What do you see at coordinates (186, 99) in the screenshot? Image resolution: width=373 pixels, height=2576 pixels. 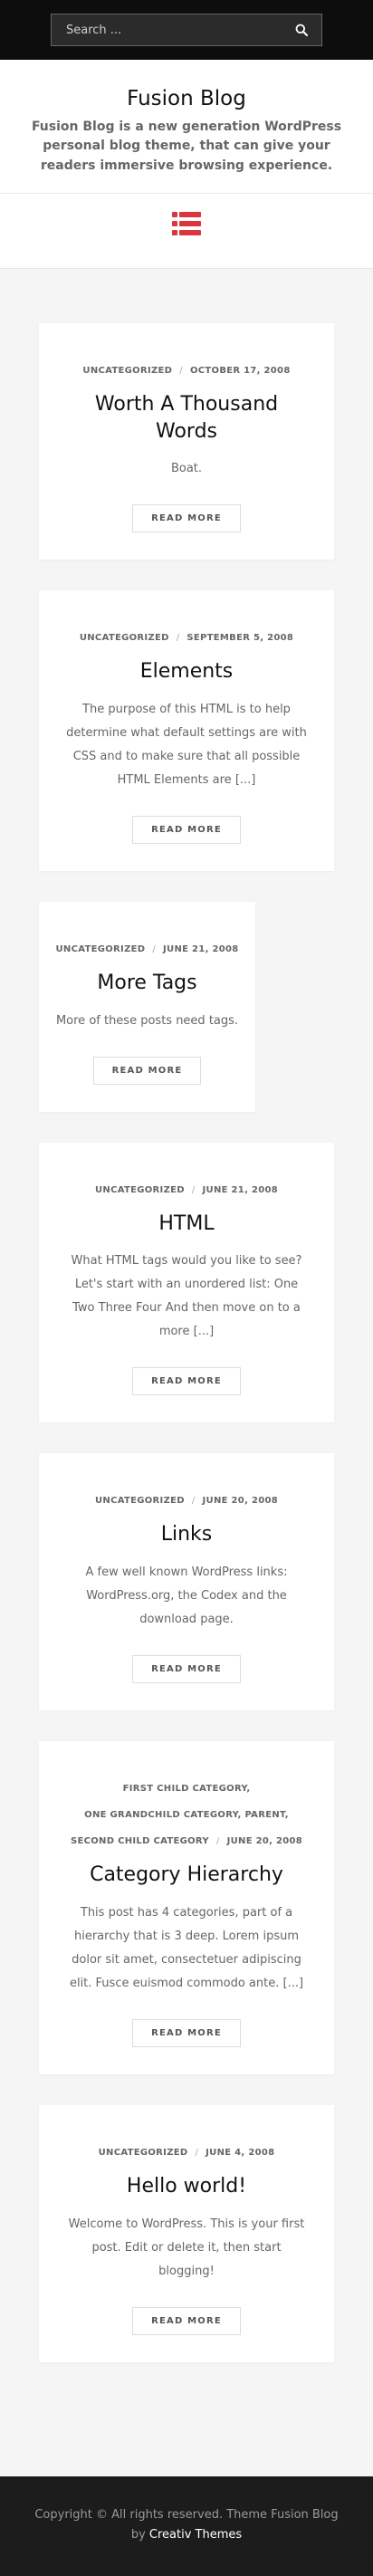 I see `site-title: Fusion Blog` at bounding box center [186, 99].